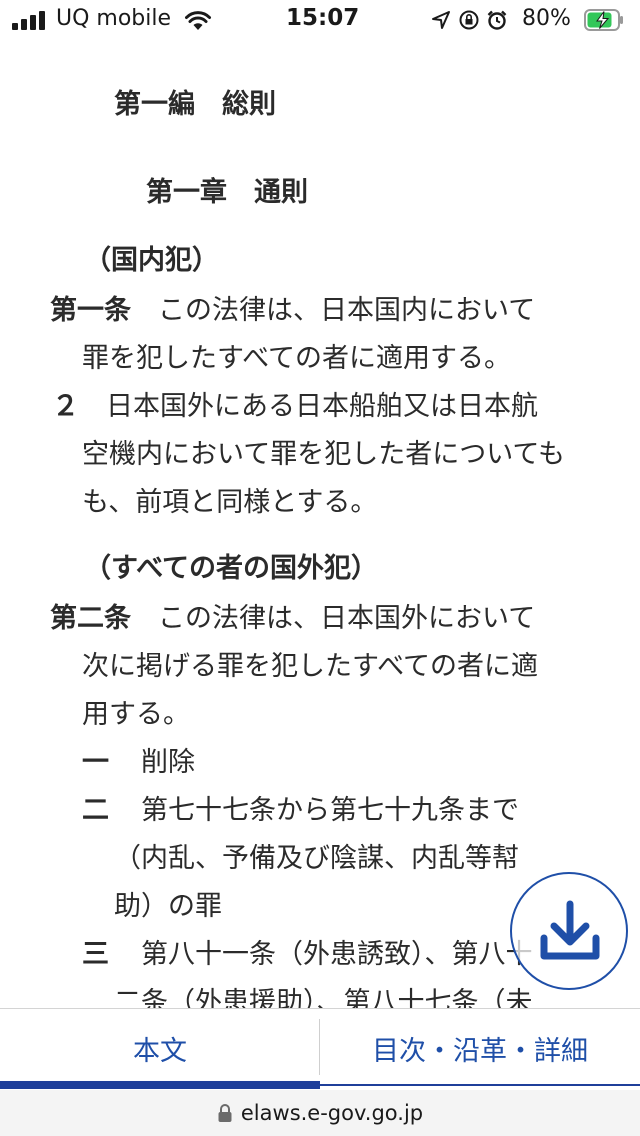 This screenshot has width=640, height=1136. Describe the element at coordinates (65, 406) in the screenshot. I see `paragraph-number: ２` at that location.